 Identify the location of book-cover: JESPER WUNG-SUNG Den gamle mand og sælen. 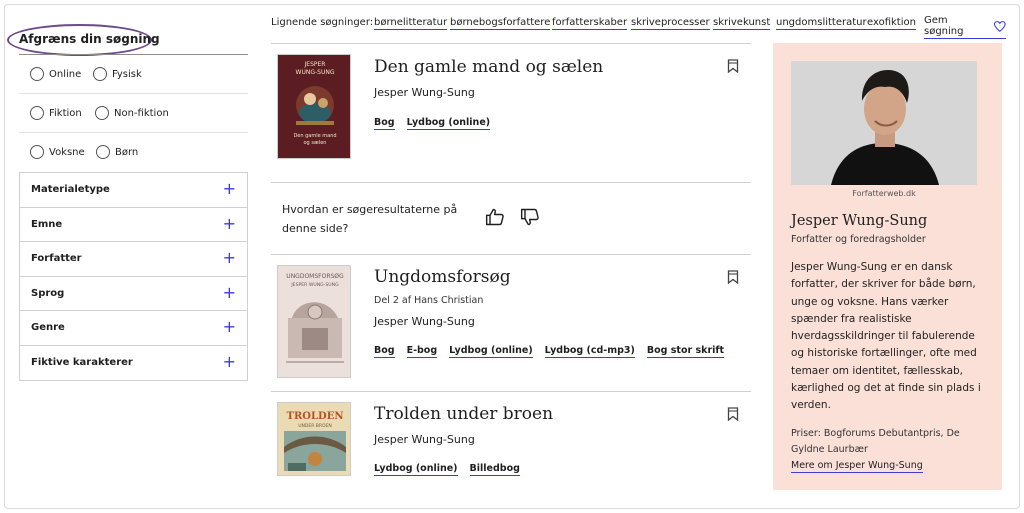
(314, 106).